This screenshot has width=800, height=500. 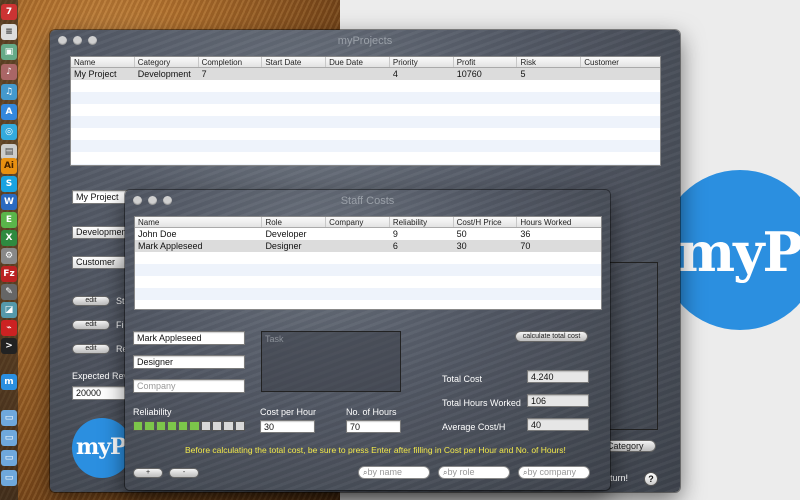 What do you see at coordinates (368, 246) in the screenshot?
I see `table-row: Mark Appleseed Designer 6 30 70` at bounding box center [368, 246].